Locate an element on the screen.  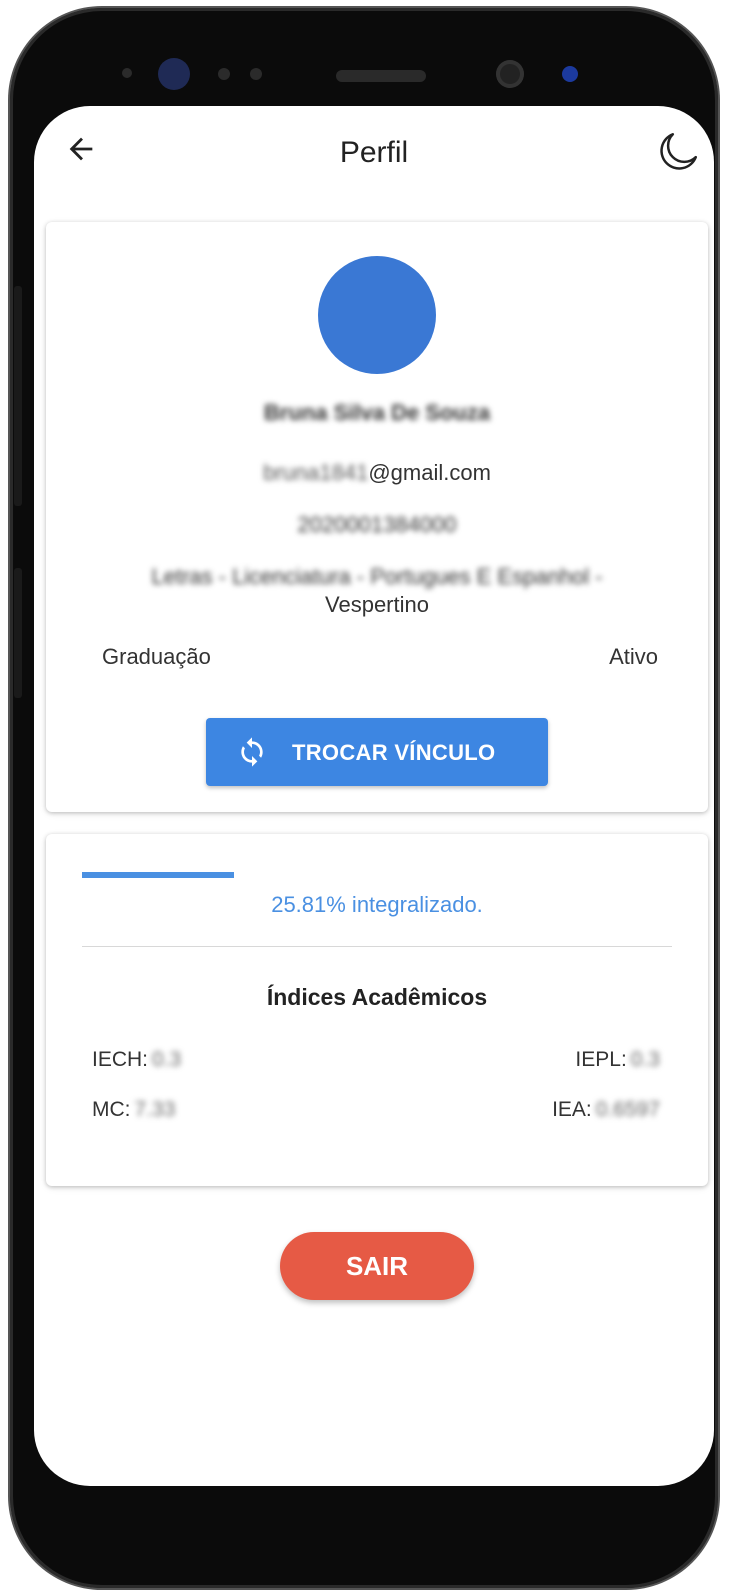
logout-button: SAIR is located at coordinates (377, 1266).